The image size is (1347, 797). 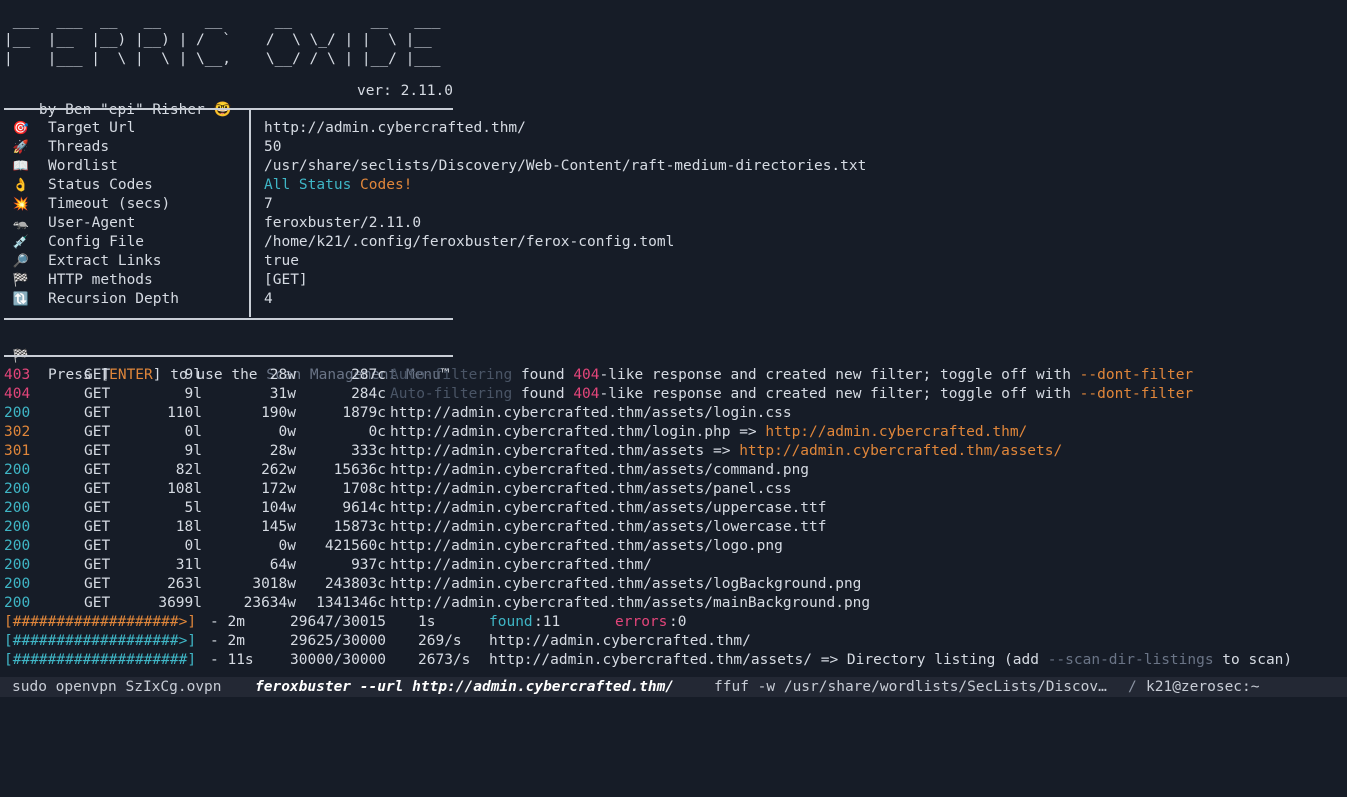 I want to click on result-url: http://admin.cybercrafted.thm/, so click(x=521, y=565).